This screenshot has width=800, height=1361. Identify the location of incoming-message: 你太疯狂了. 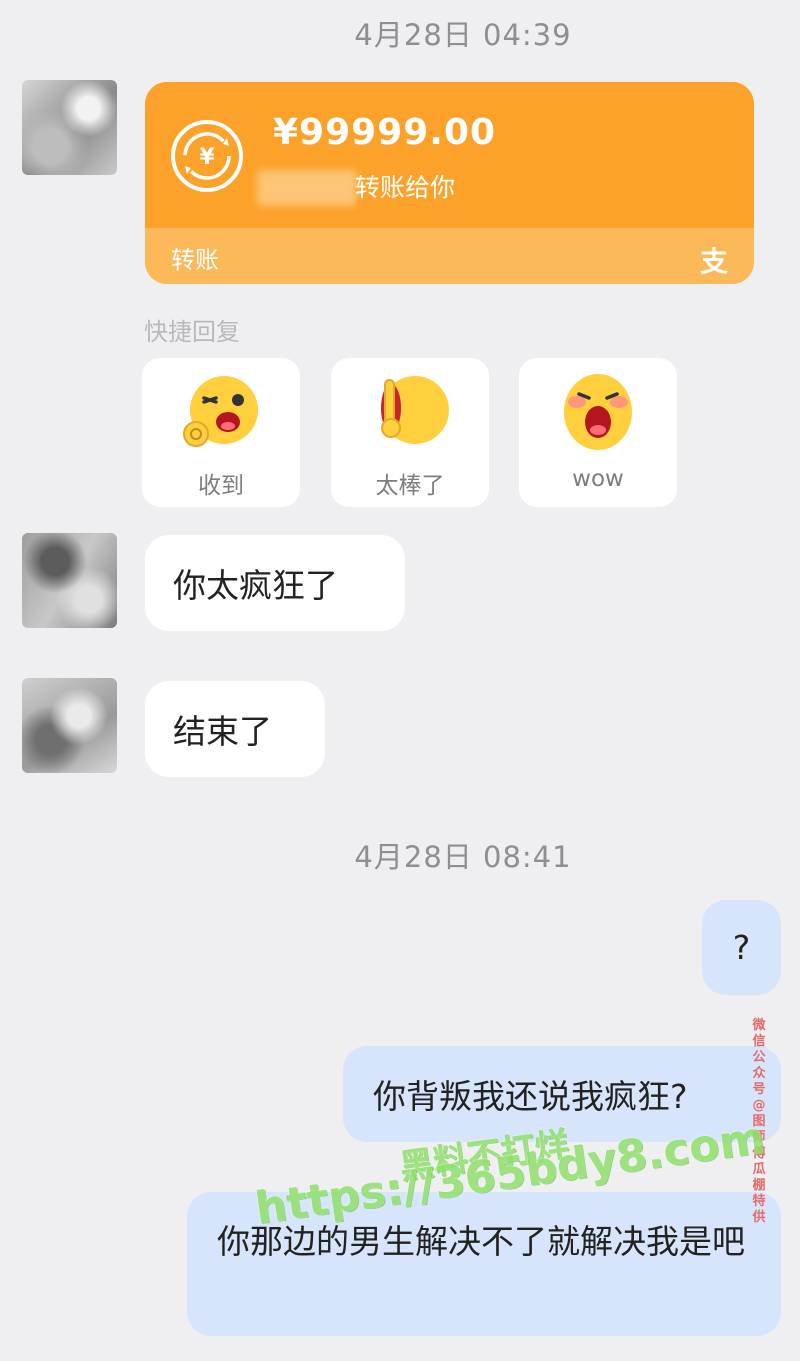
(275, 583).